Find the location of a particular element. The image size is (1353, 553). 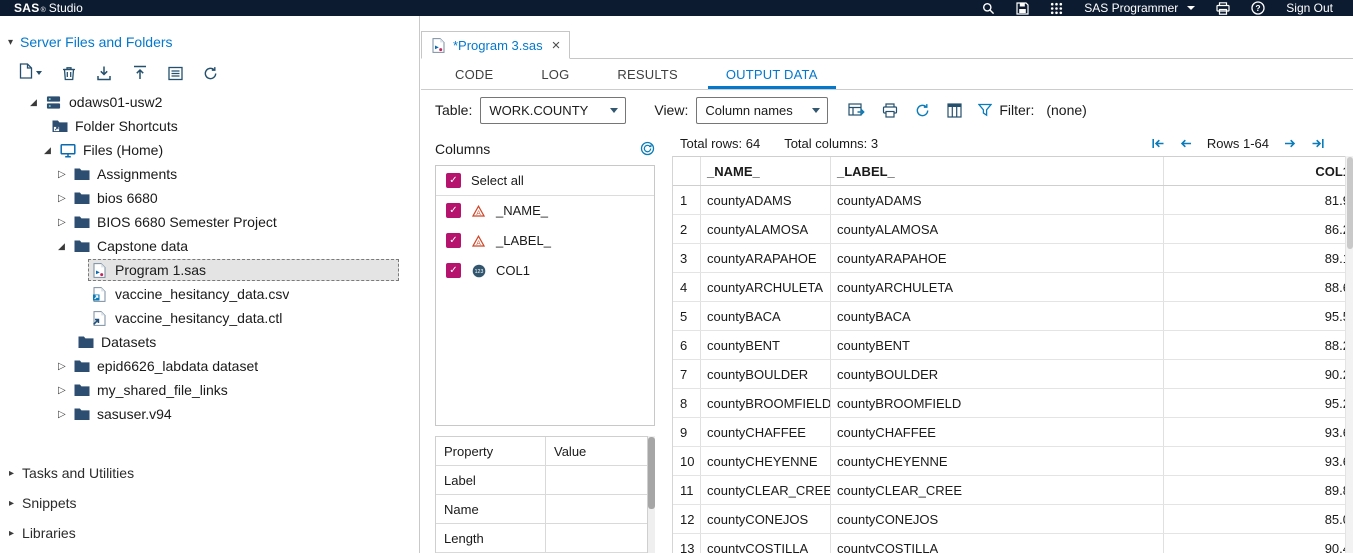

last-page-icon is located at coordinates (1318, 143).